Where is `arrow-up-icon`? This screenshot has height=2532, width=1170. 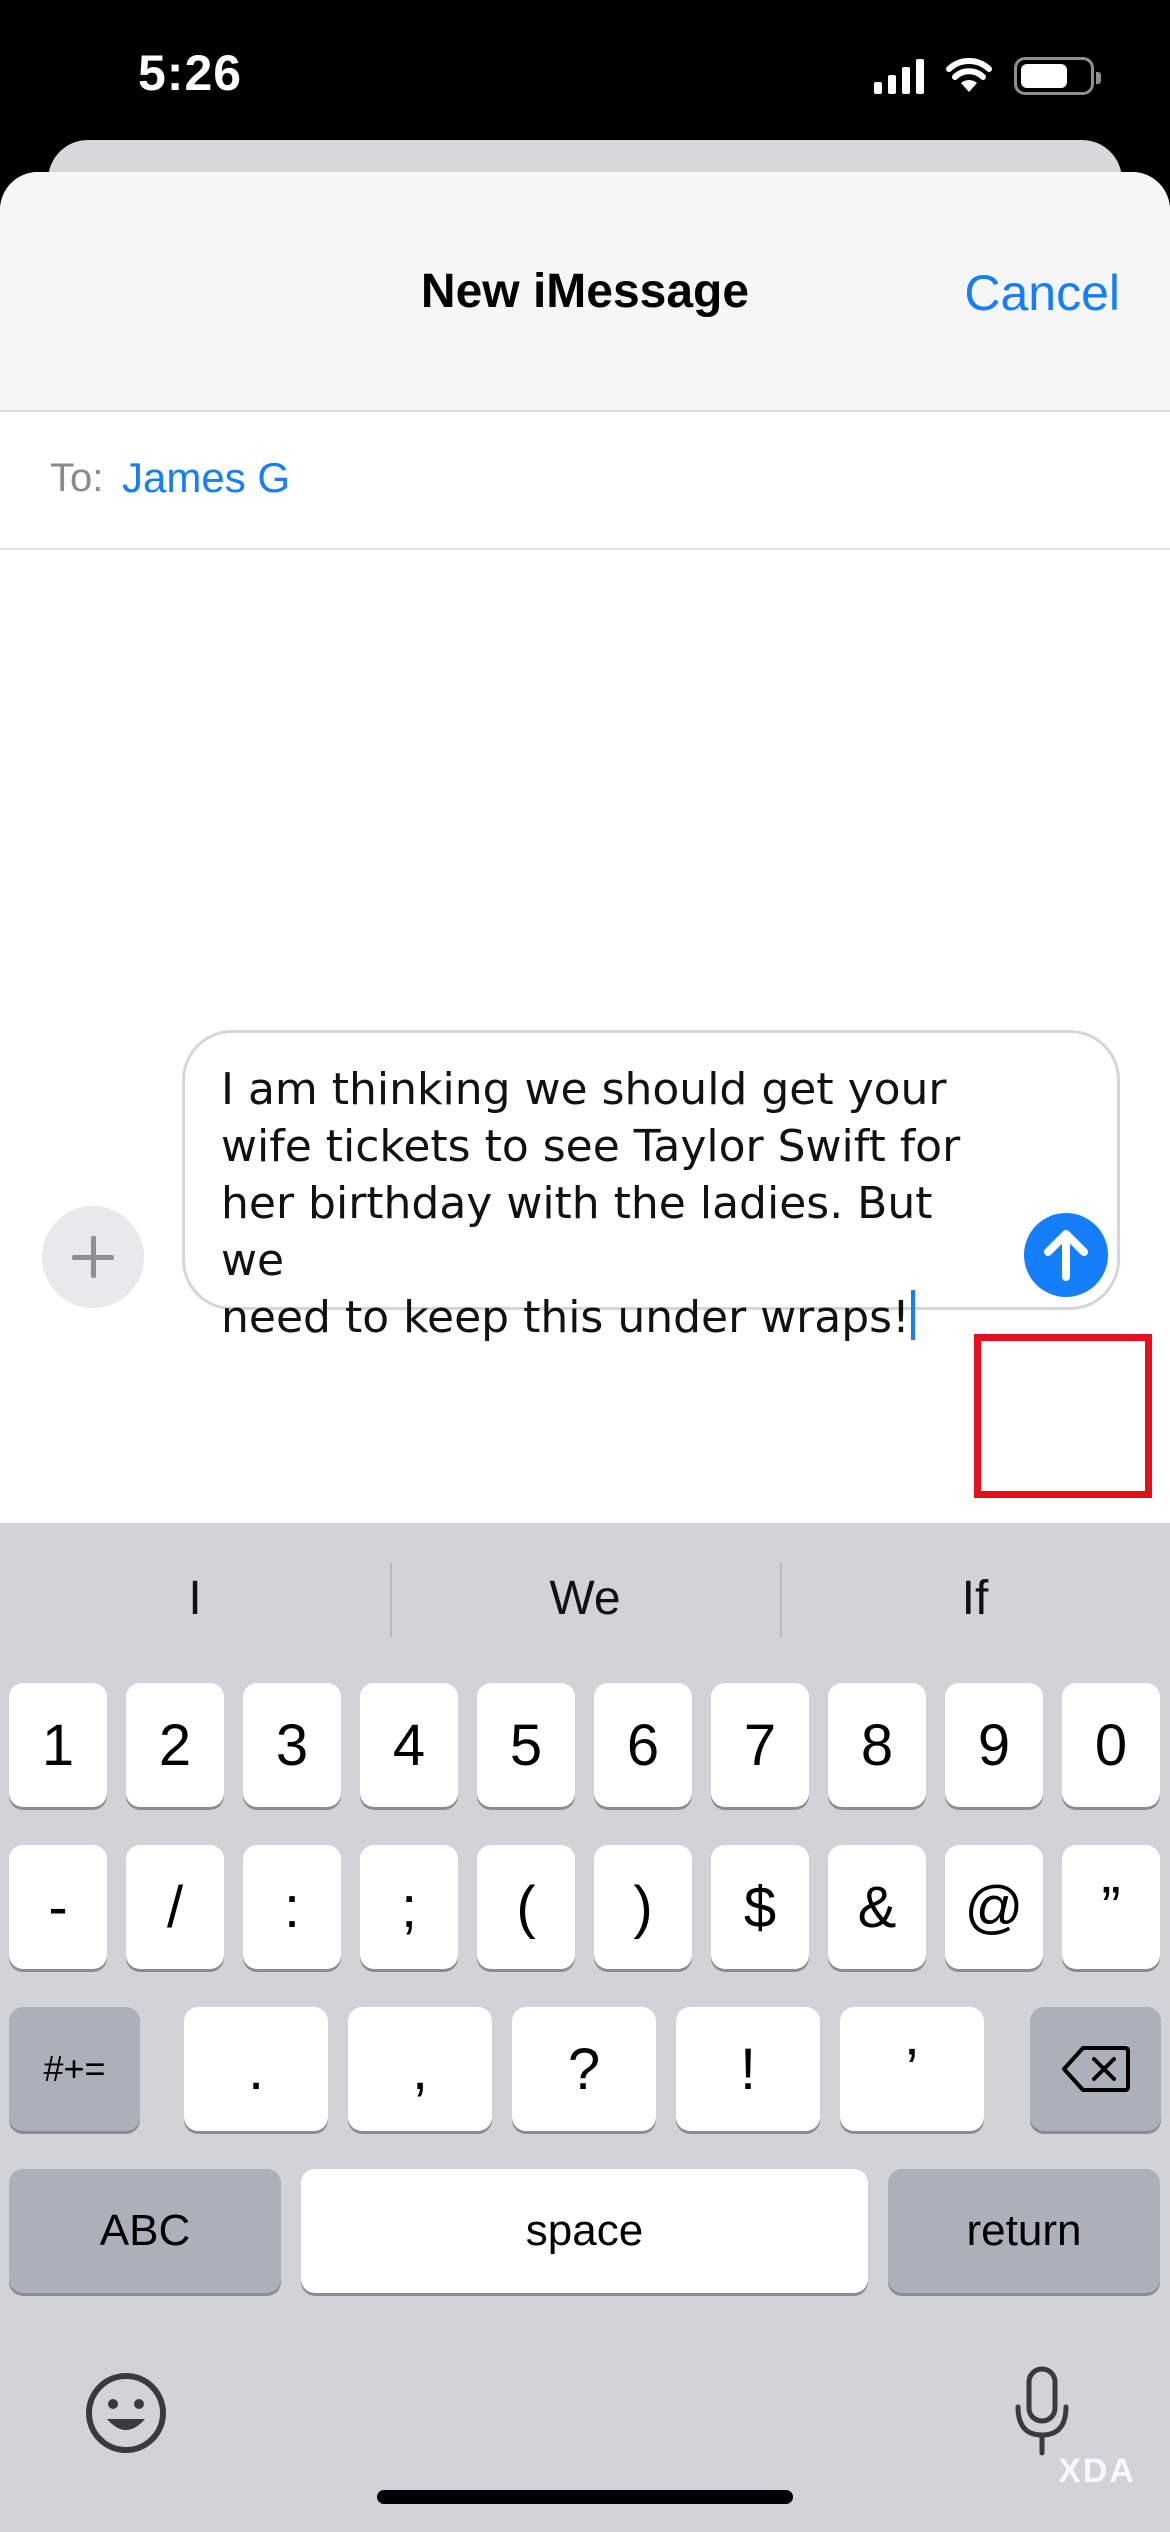
arrow-up-icon is located at coordinates (1066, 1255).